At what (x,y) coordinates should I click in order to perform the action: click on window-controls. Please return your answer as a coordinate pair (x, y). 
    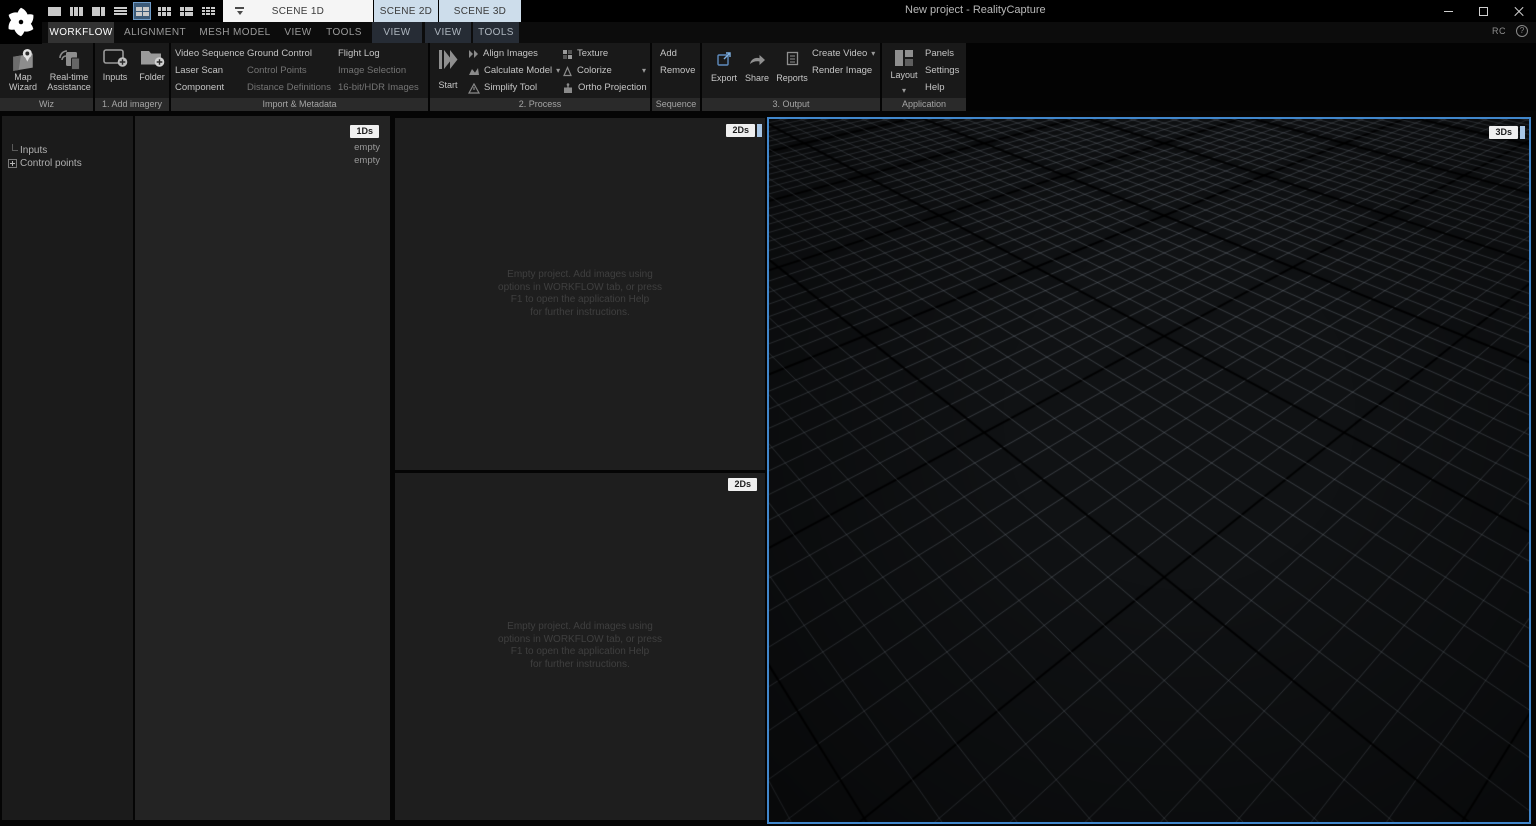
    Looking at the image, I should click on (1483, 11).